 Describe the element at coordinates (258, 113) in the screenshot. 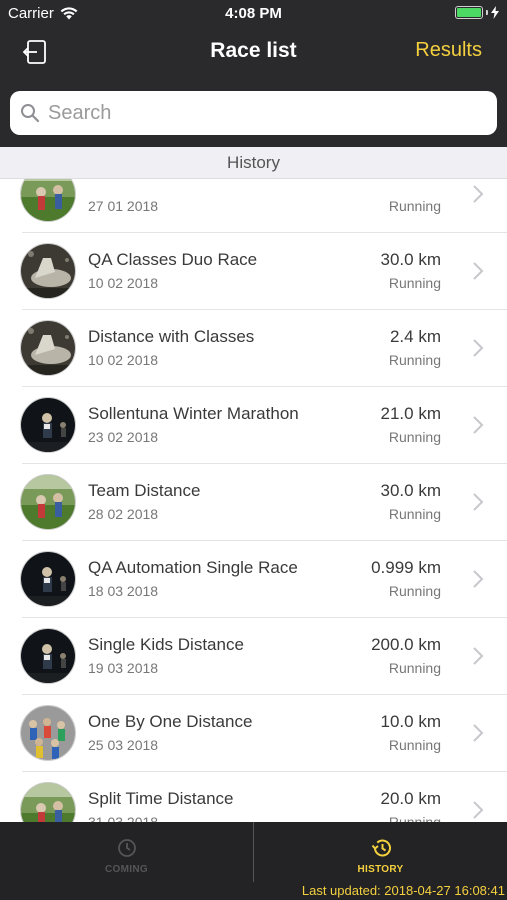

I see `search-input` at that location.